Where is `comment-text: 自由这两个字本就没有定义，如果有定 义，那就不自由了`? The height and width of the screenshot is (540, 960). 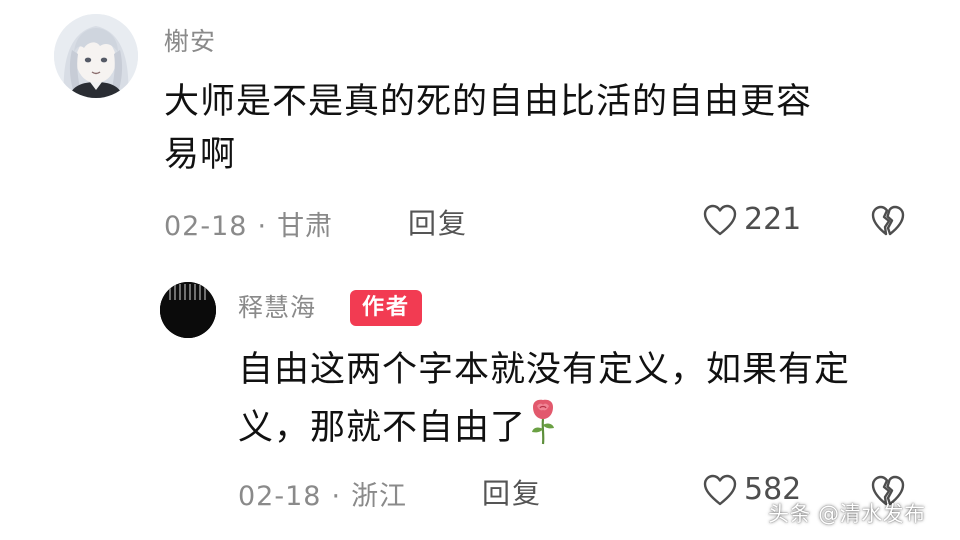
comment-text: 自由这两个字本就没有定义，如果有定 义，那就不自由了 is located at coordinates (544, 402).